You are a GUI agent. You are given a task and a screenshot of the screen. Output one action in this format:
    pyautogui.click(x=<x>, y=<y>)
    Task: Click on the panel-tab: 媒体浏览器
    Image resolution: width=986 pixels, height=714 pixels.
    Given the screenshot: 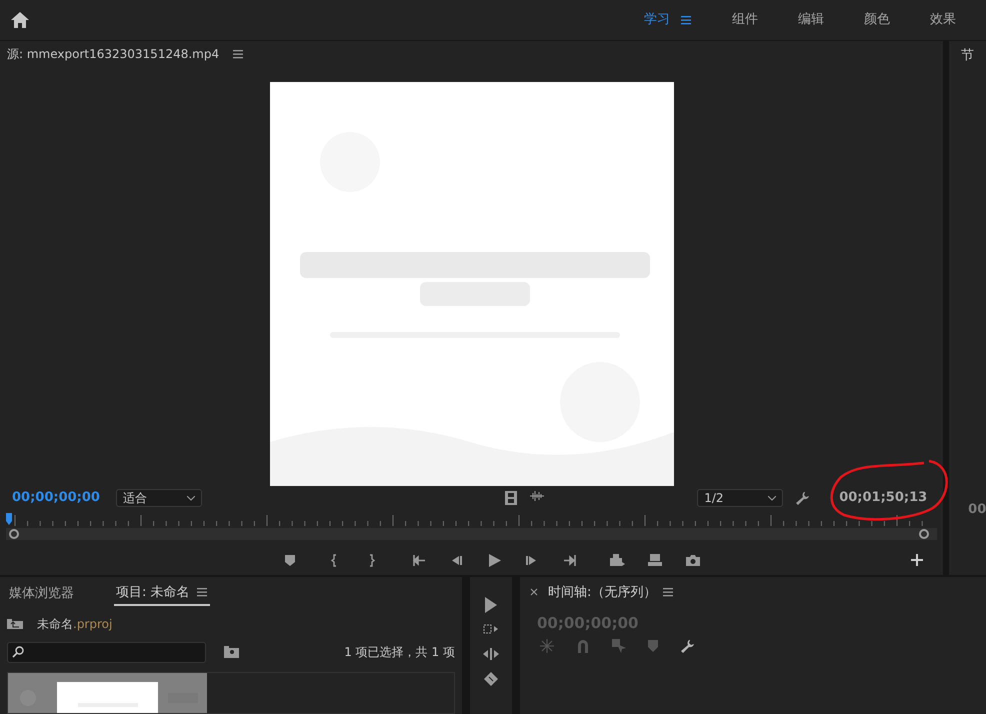 What is the action you would take?
    pyautogui.click(x=41, y=593)
    